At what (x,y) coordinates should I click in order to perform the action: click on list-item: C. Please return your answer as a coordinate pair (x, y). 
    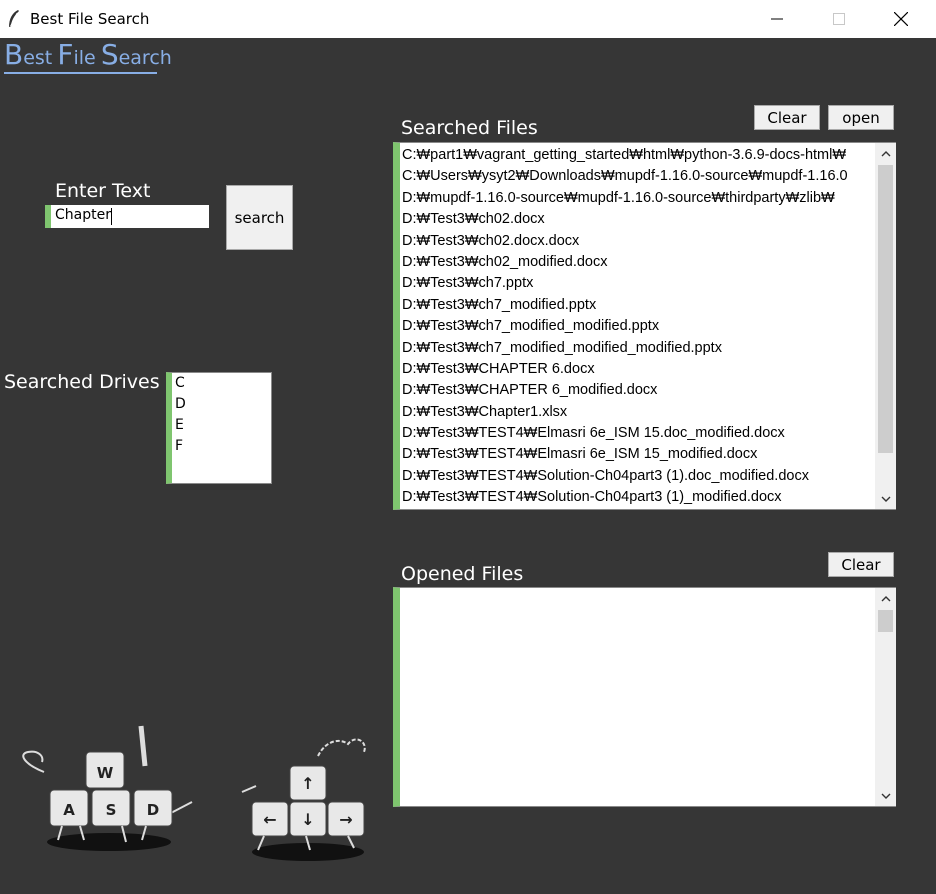
    Looking at the image, I should click on (180, 383).